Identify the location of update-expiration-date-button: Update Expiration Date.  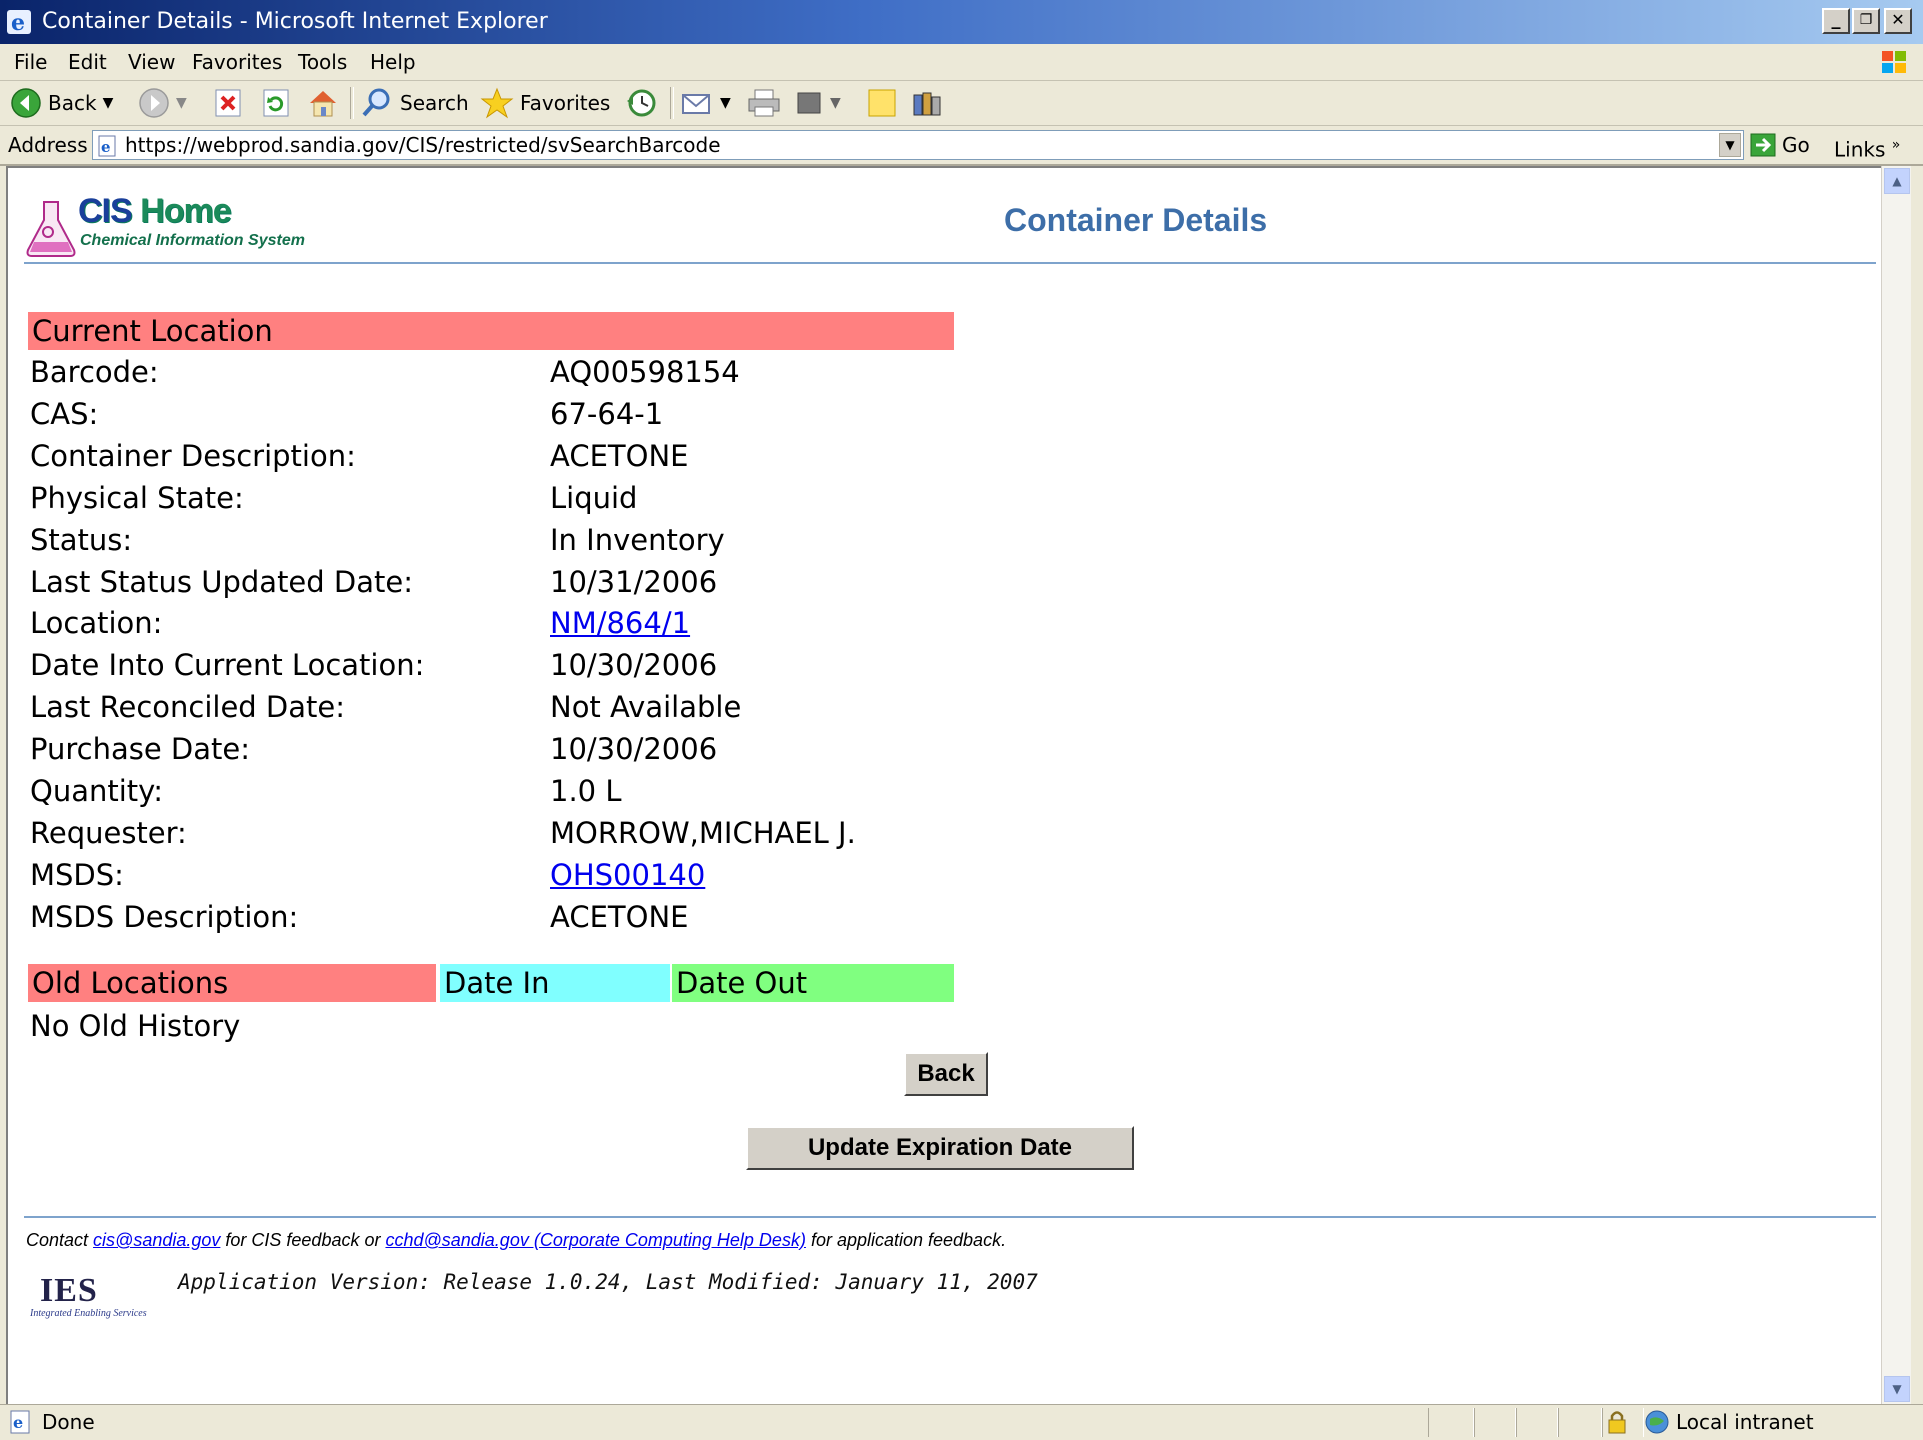
(940, 1148).